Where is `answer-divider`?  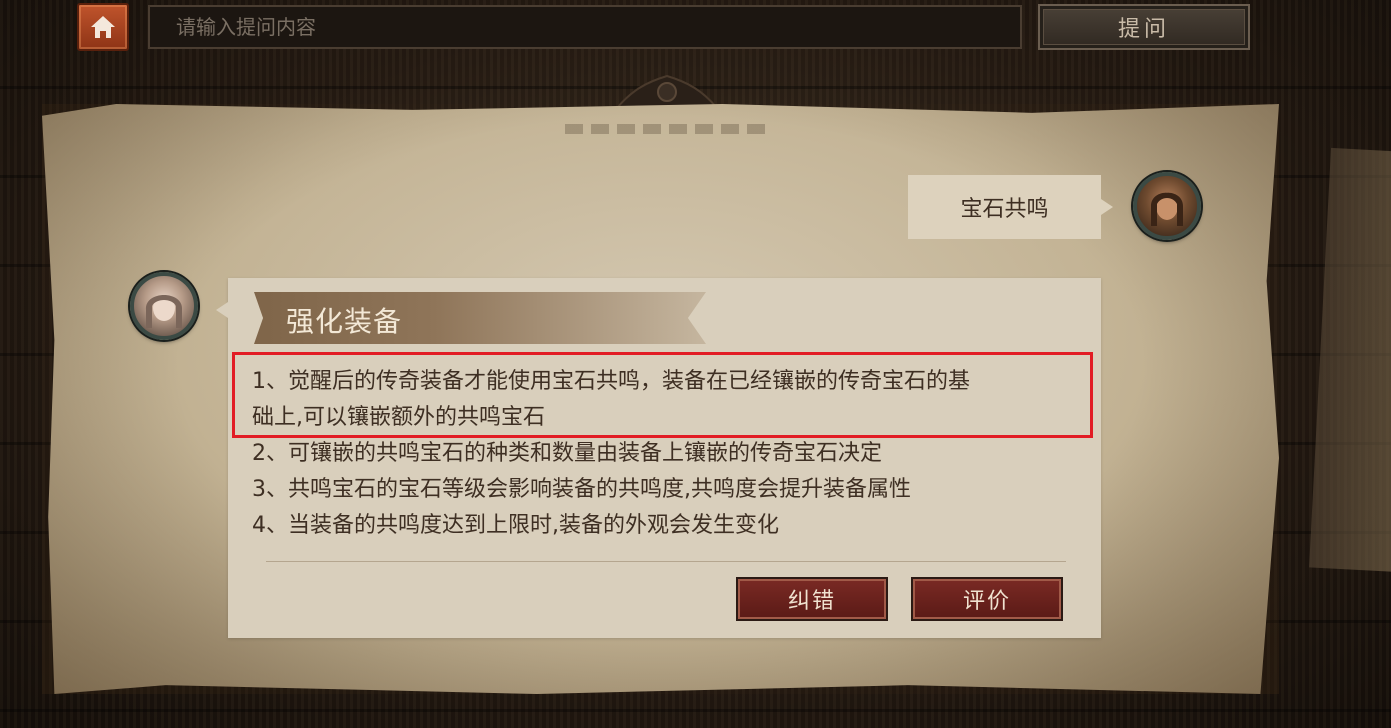 answer-divider is located at coordinates (666, 561).